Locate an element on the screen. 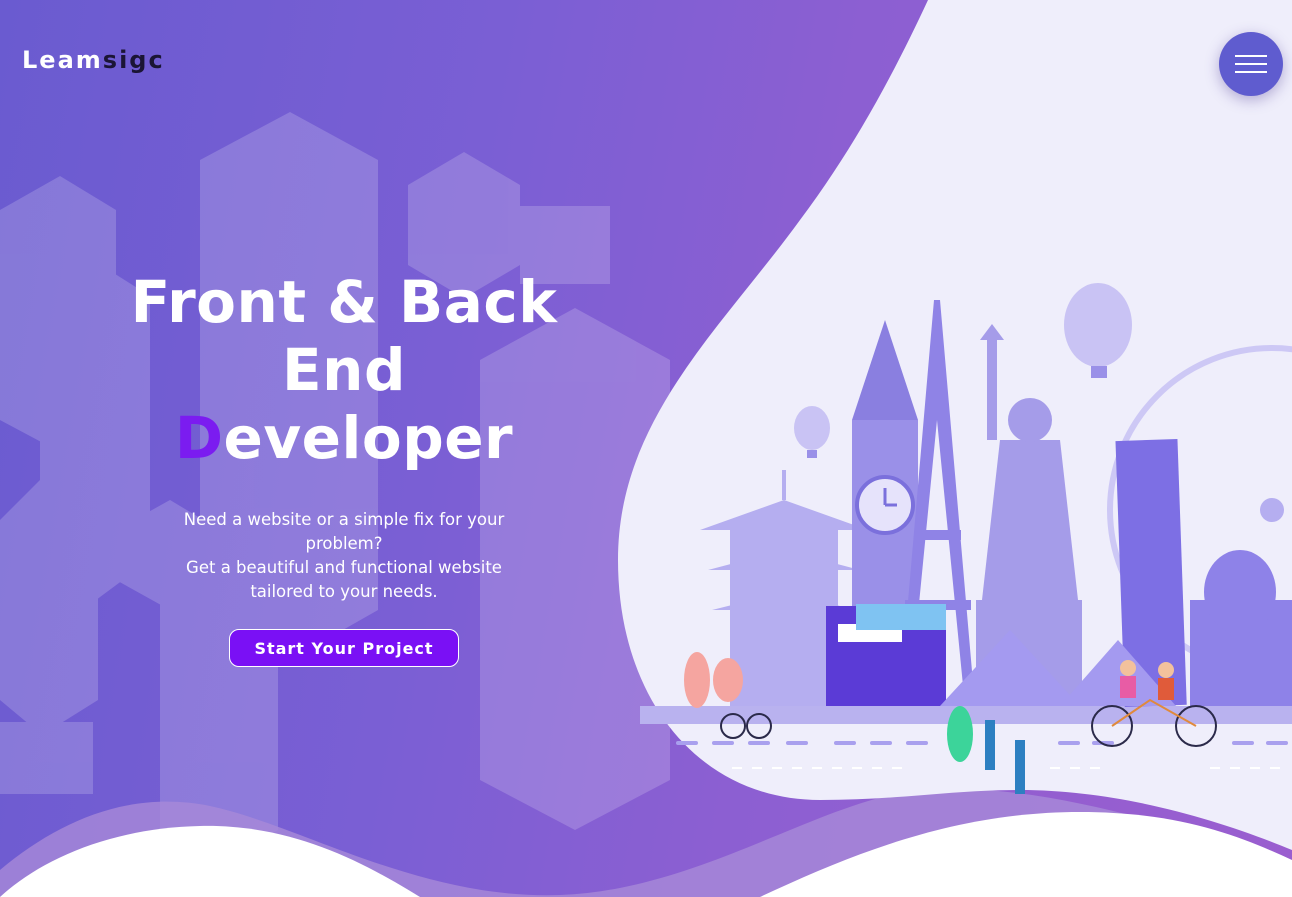 This screenshot has height=897, width=1292. brand-logo: Leamsigc is located at coordinates (93, 60).